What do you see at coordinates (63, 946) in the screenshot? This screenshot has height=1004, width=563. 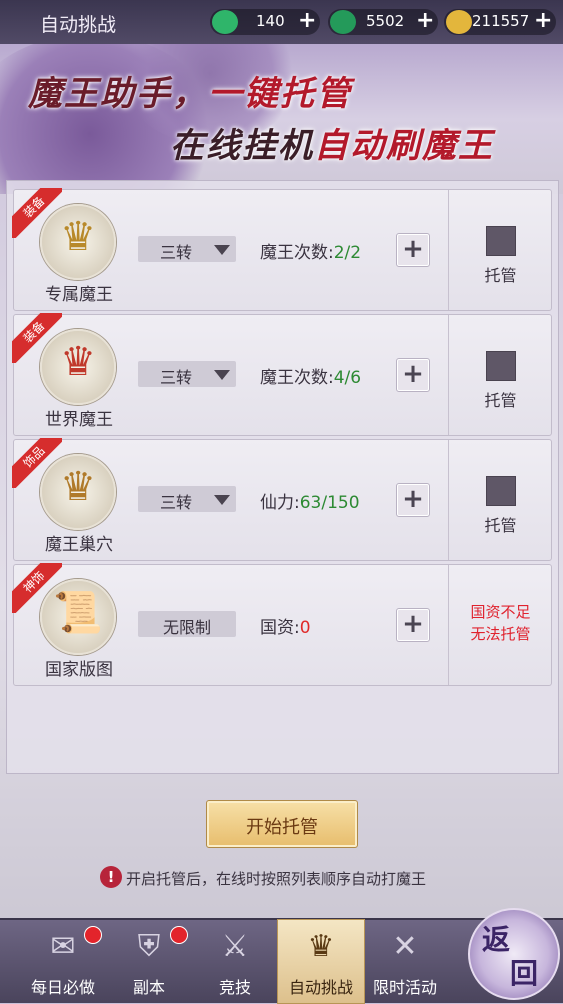 I see `scroll-icon: ✉` at bounding box center [63, 946].